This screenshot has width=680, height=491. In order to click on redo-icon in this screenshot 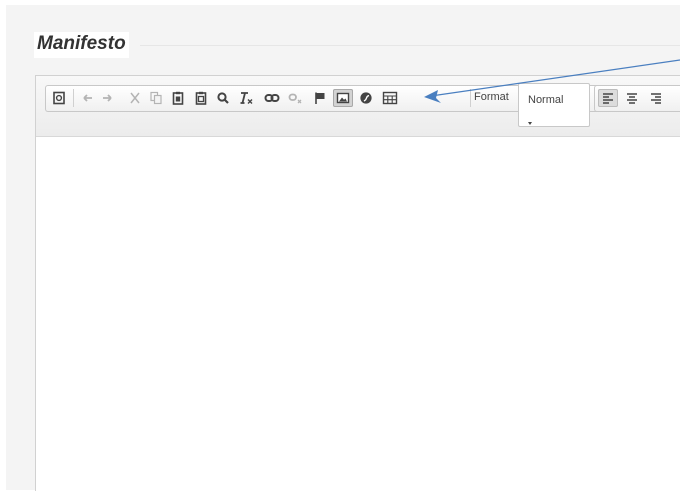, I will do `click(107, 98)`.